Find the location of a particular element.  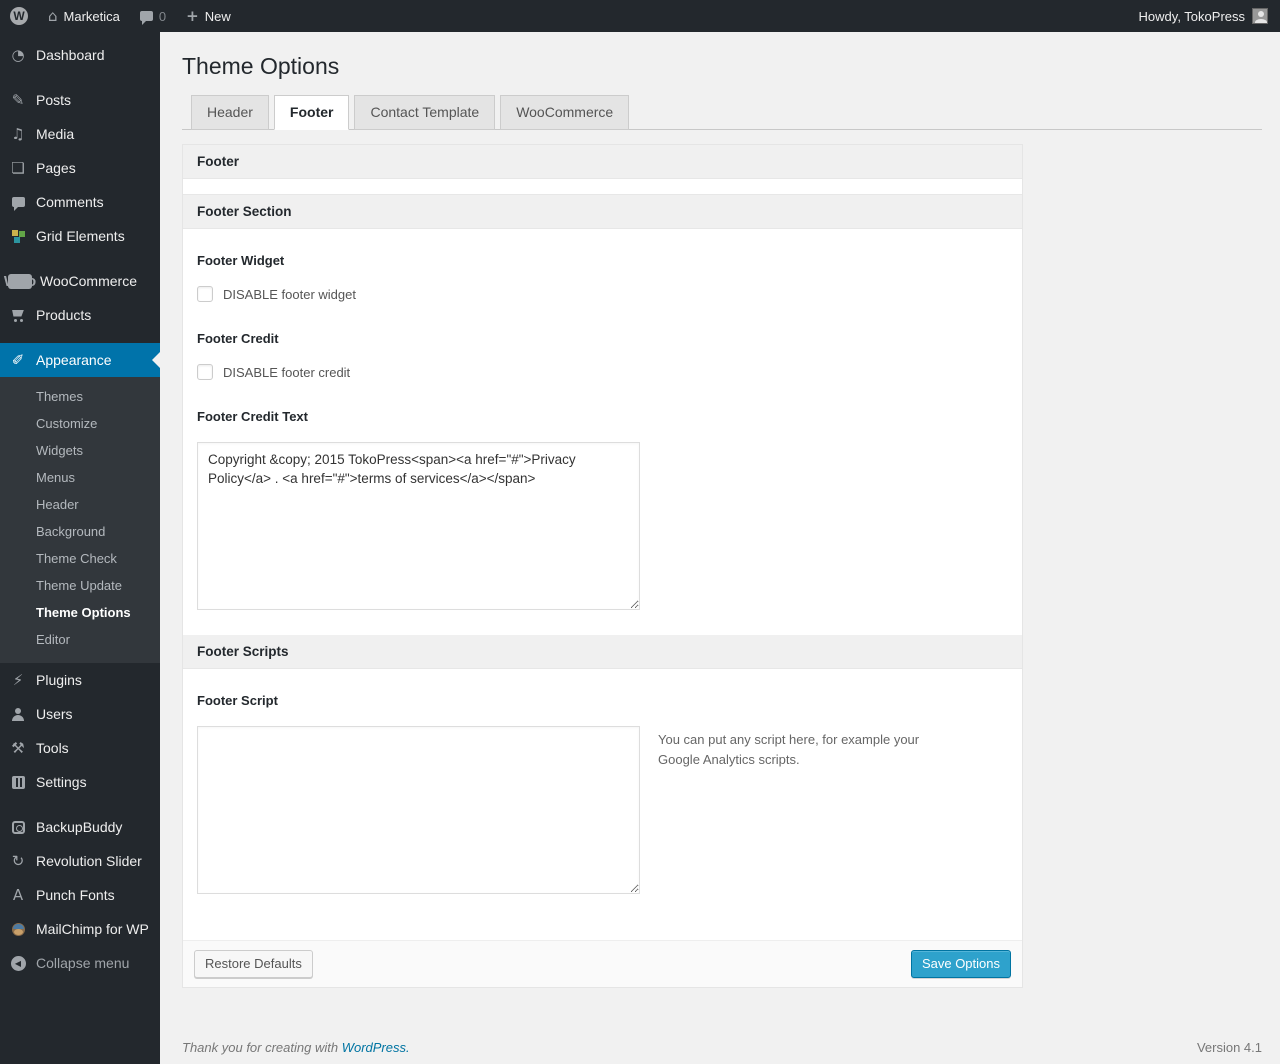

tab-footer: Footer is located at coordinates (311, 112).